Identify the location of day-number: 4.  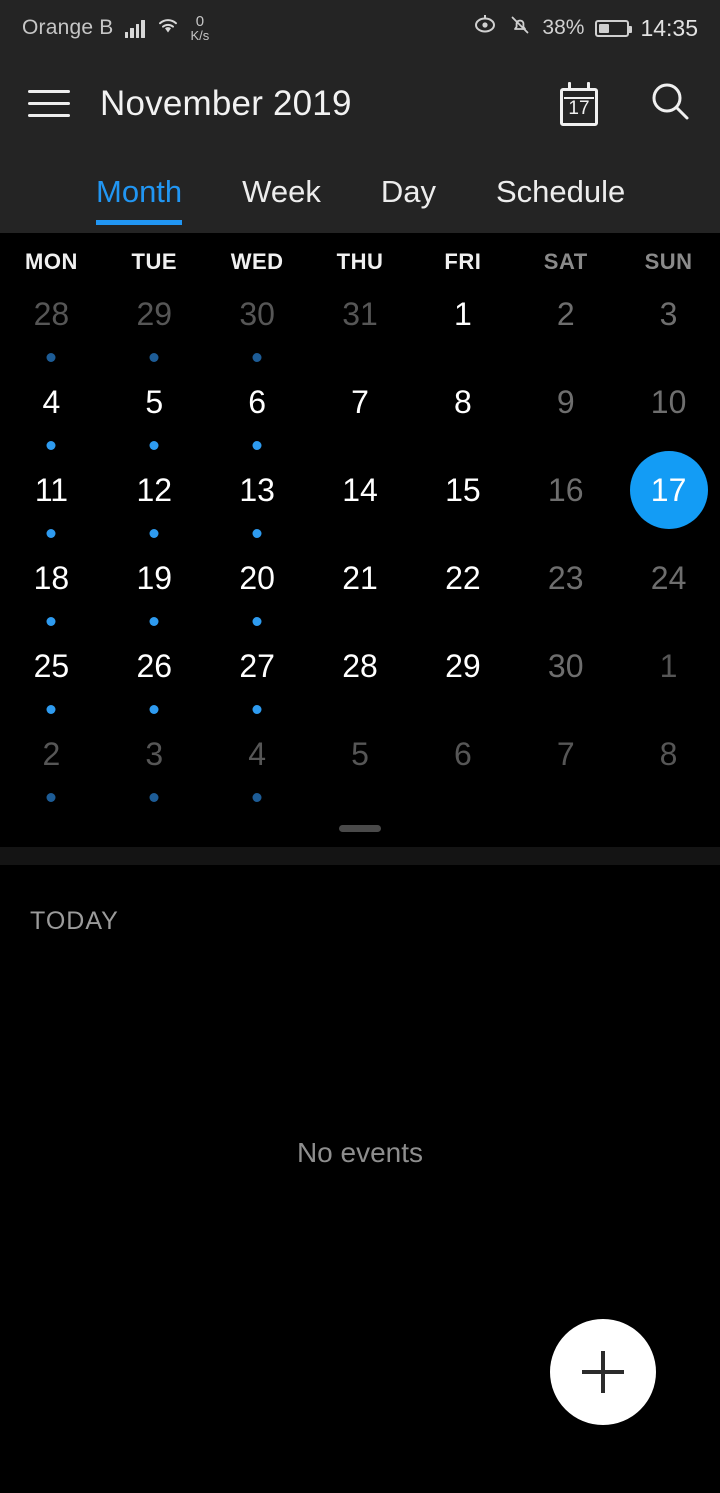
(51, 402).